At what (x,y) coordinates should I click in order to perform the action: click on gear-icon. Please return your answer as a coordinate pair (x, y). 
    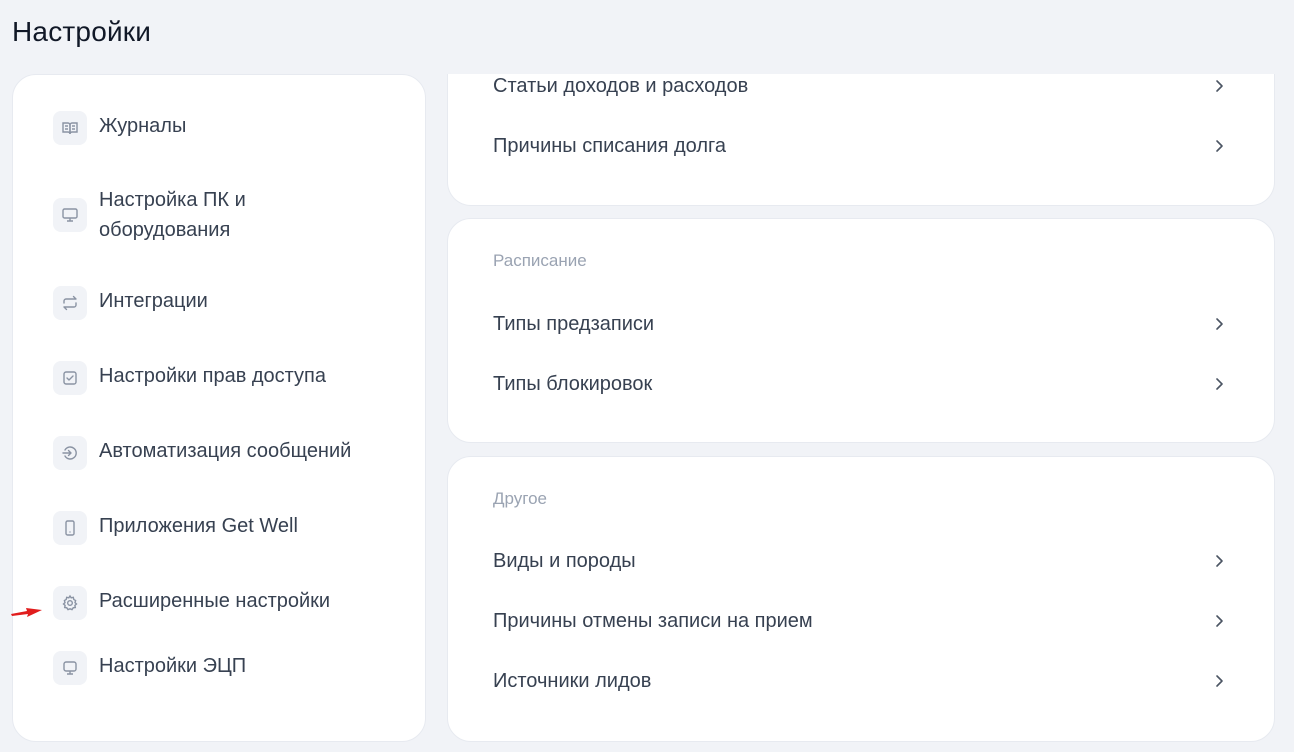
    Looking at the image, I should click on (70, 603).